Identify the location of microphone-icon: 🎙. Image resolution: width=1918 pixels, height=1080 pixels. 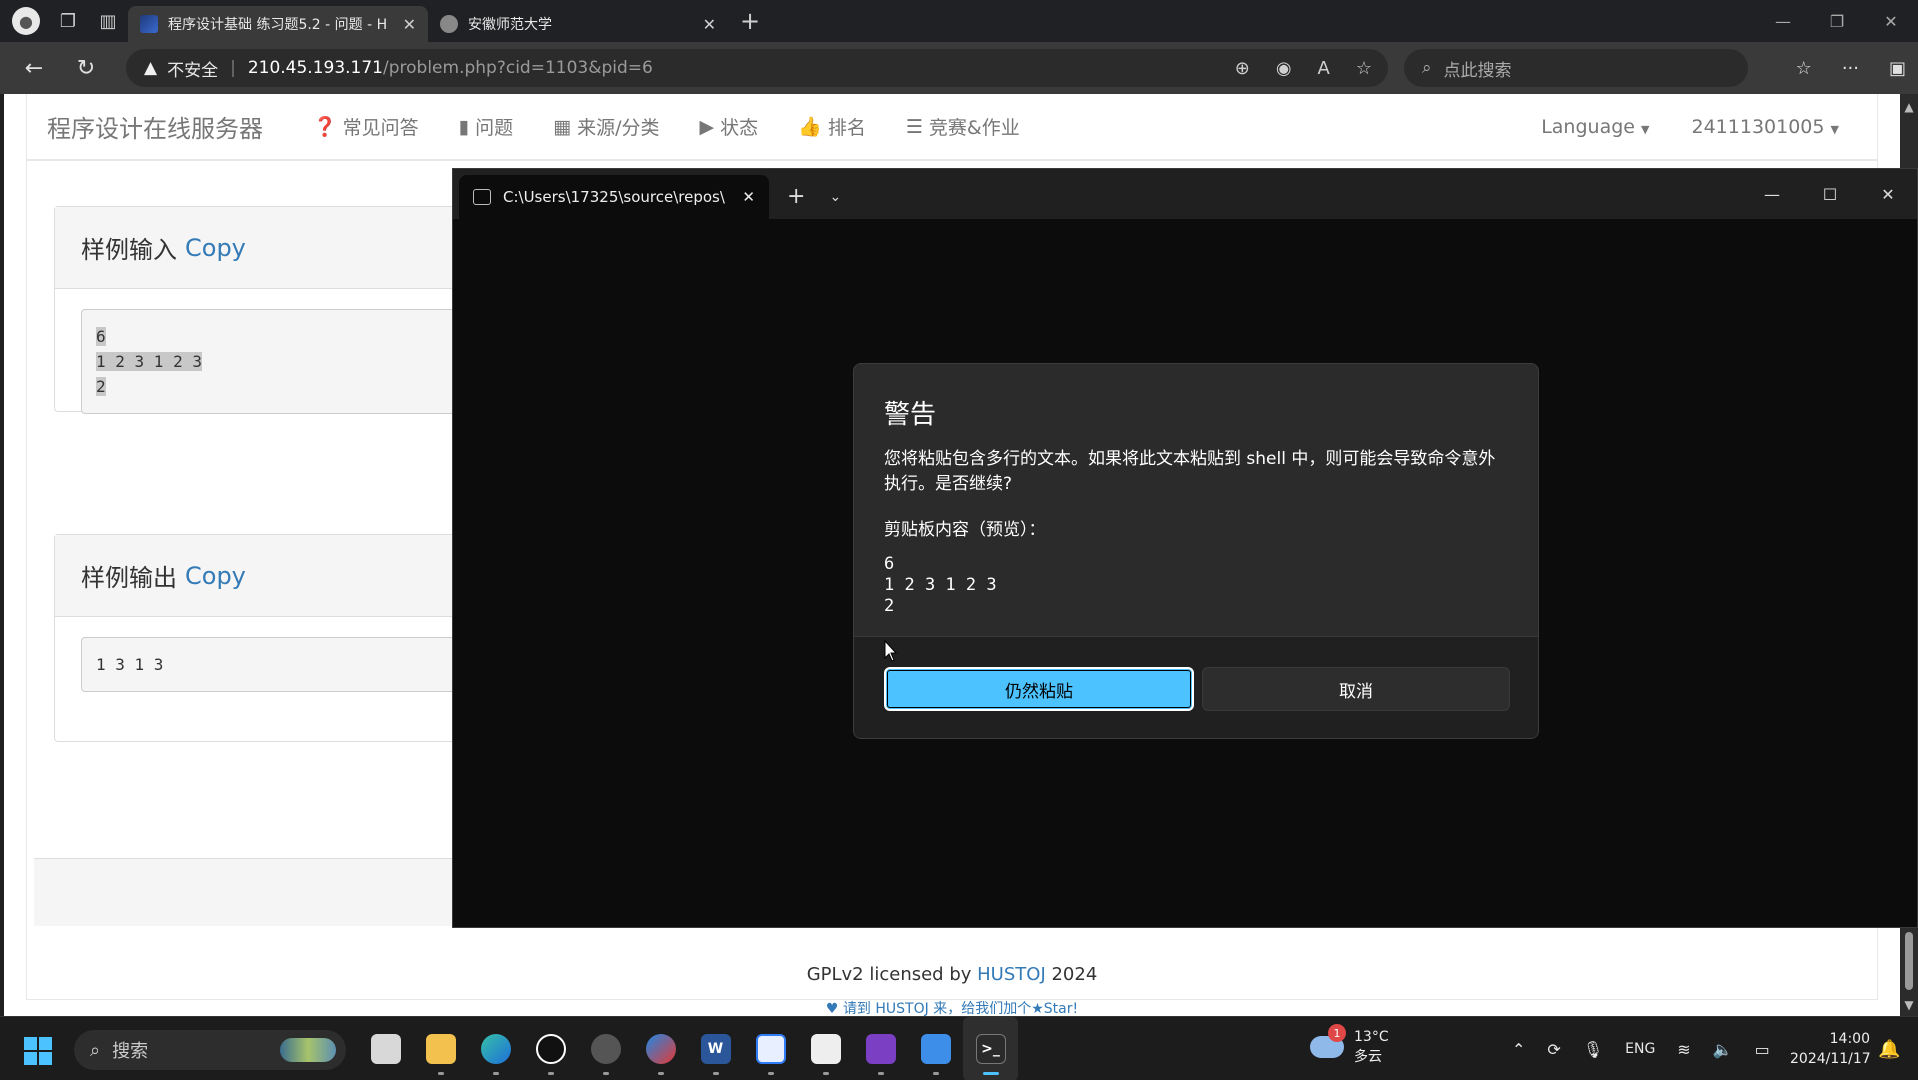
(1593, 1049).